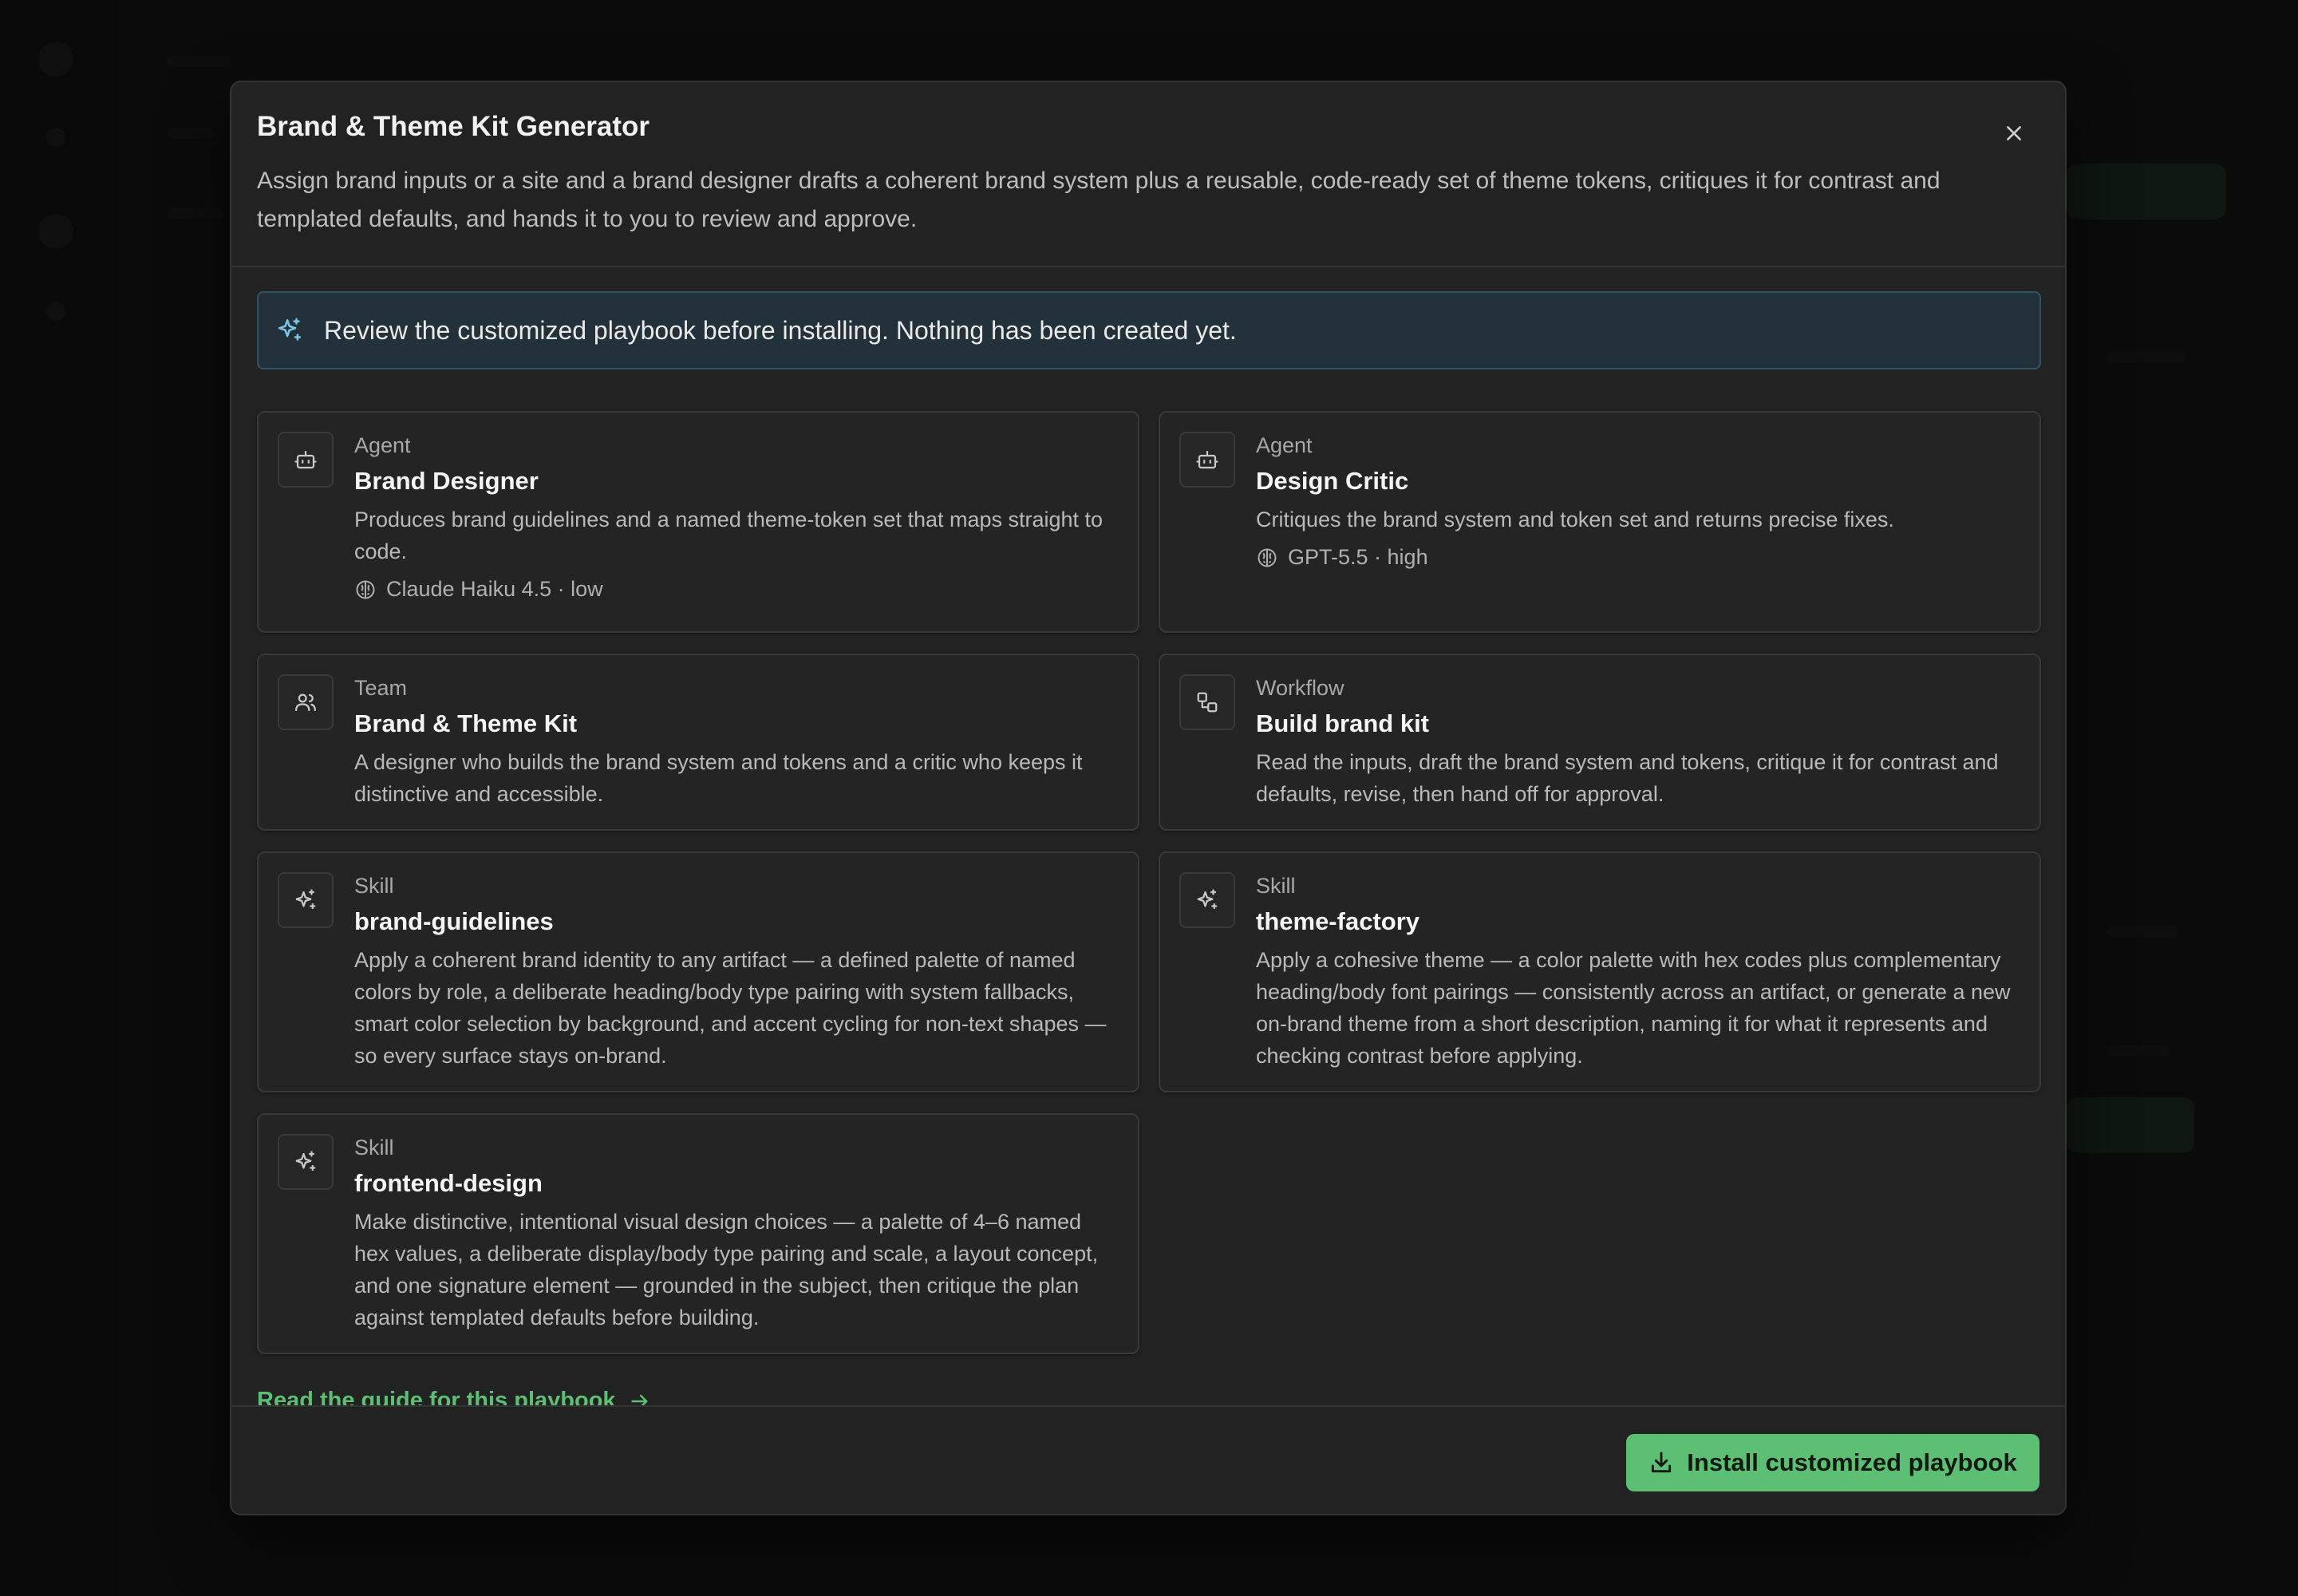 Image resolution: width=2298 pixels, height=1596 pixels. I want to click on workflow-icon, so click(1207, 702).